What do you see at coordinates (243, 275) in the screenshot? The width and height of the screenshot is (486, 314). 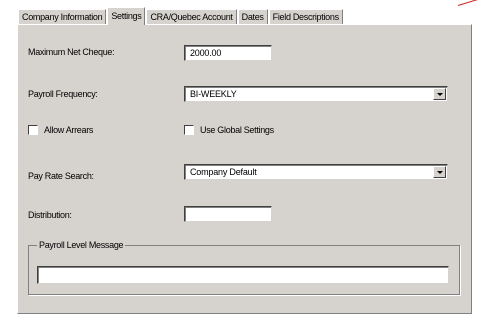 I see `payroll-level-message-input` at bounding box center [243, 275].